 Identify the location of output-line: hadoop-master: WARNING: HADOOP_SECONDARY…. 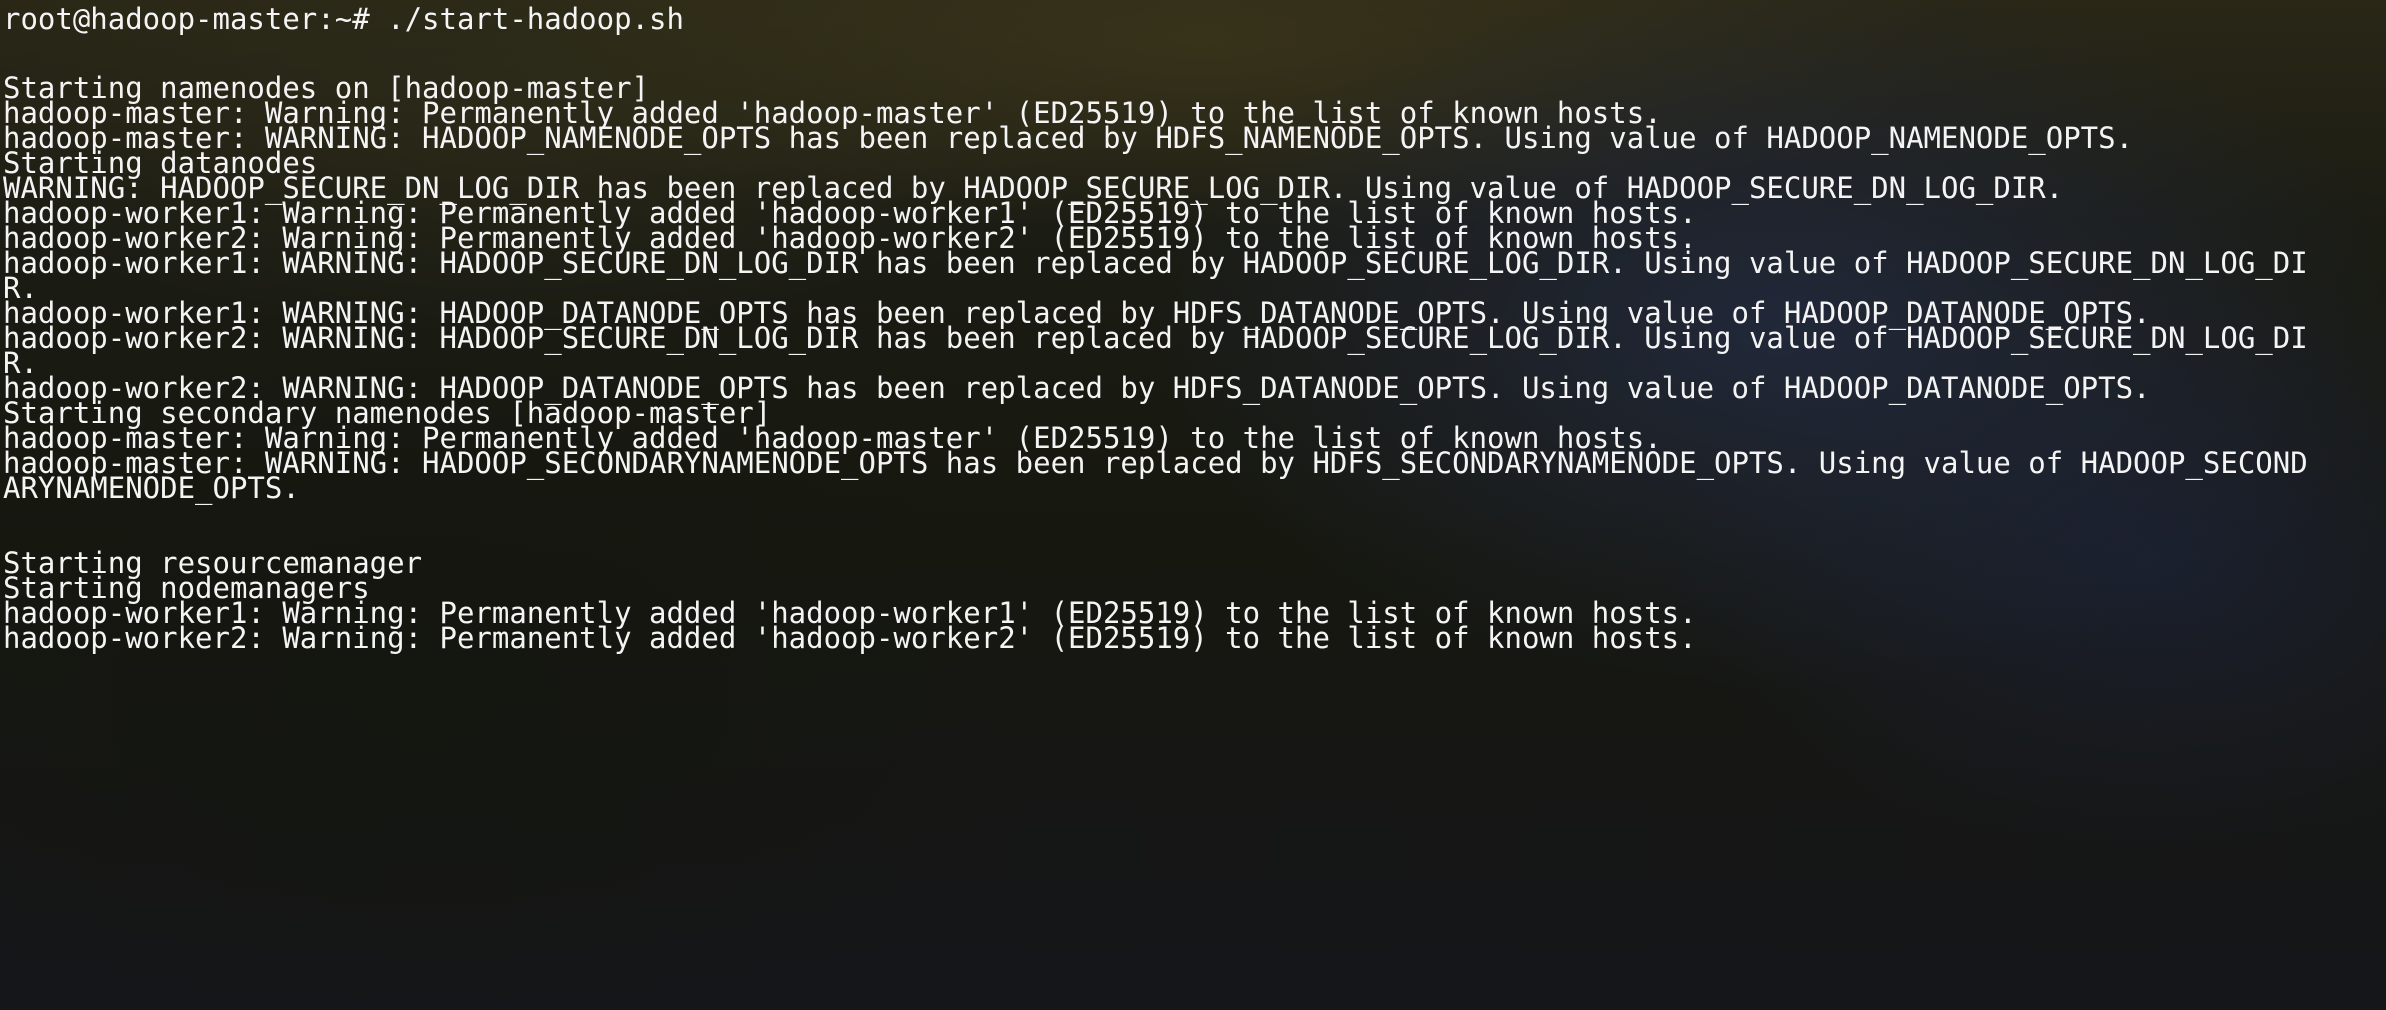
(1155, 463).